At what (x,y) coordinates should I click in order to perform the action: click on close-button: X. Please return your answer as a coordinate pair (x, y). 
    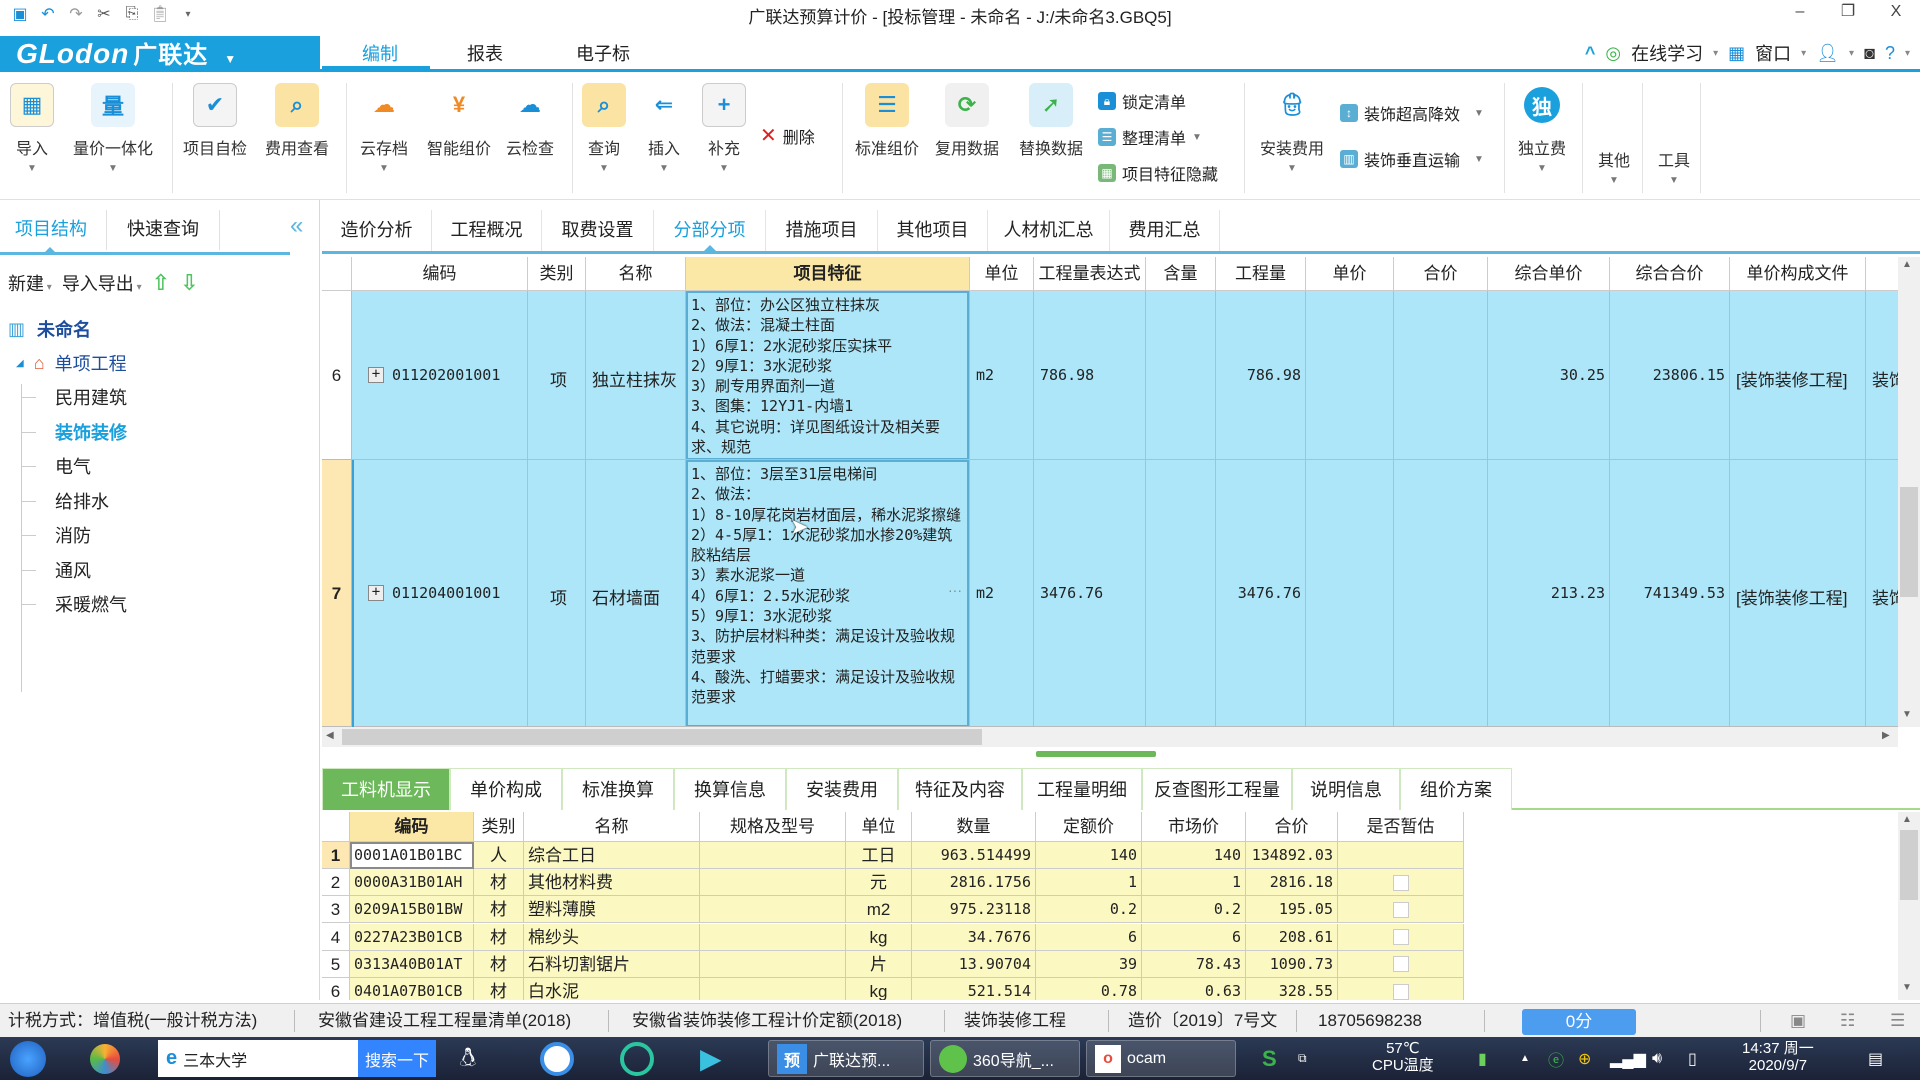
    Looking at the image, I should click on (1896, 14).